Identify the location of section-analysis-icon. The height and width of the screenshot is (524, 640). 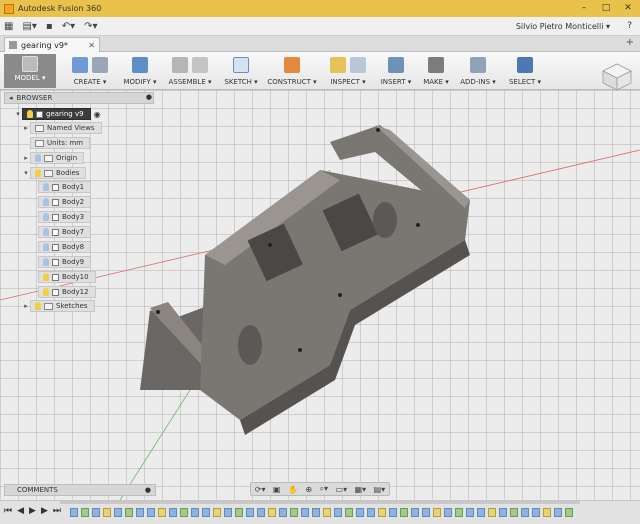
(358, 65).